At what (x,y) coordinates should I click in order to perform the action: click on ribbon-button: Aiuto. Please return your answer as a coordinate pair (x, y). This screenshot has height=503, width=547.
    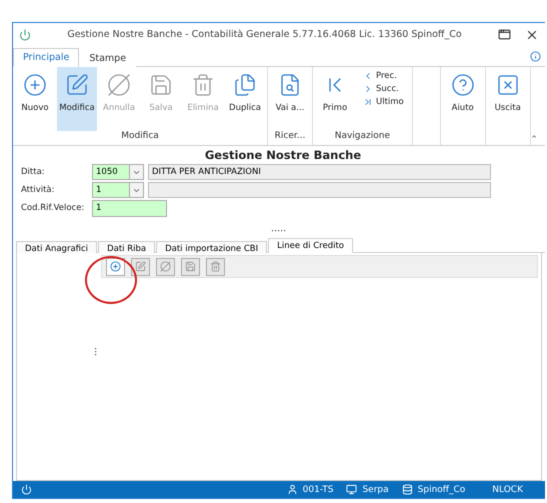
    Looking at the image, I should click on (462, 106).